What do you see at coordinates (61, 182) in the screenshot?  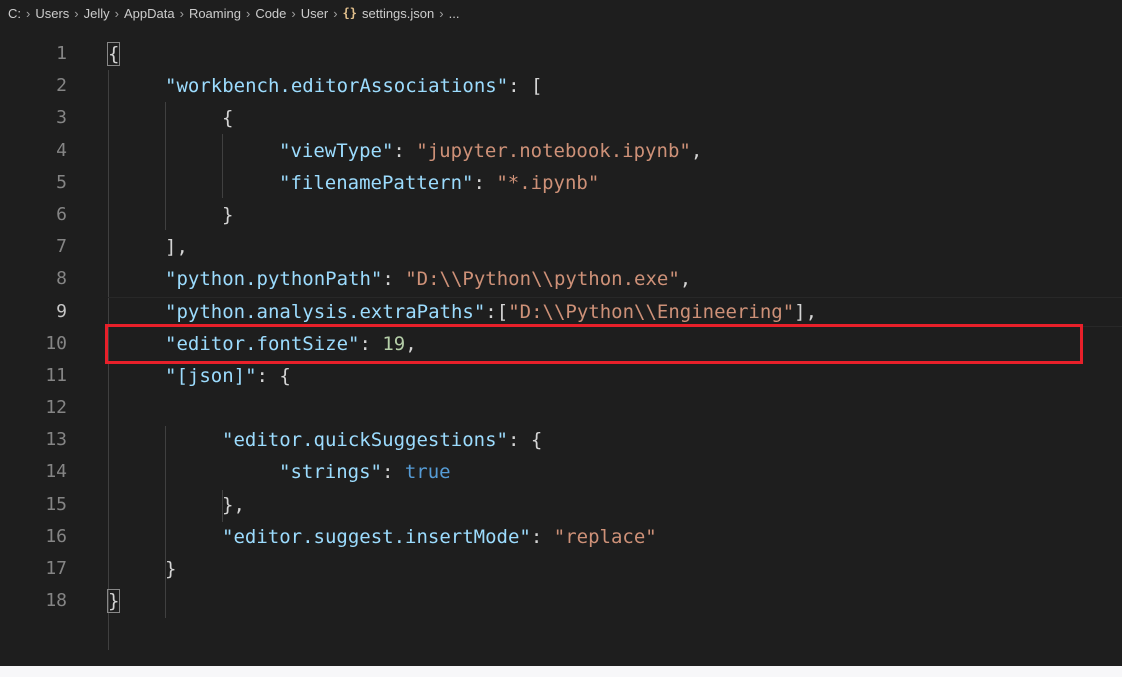 I see `line-number: 5` at bounding box center [61, 182].